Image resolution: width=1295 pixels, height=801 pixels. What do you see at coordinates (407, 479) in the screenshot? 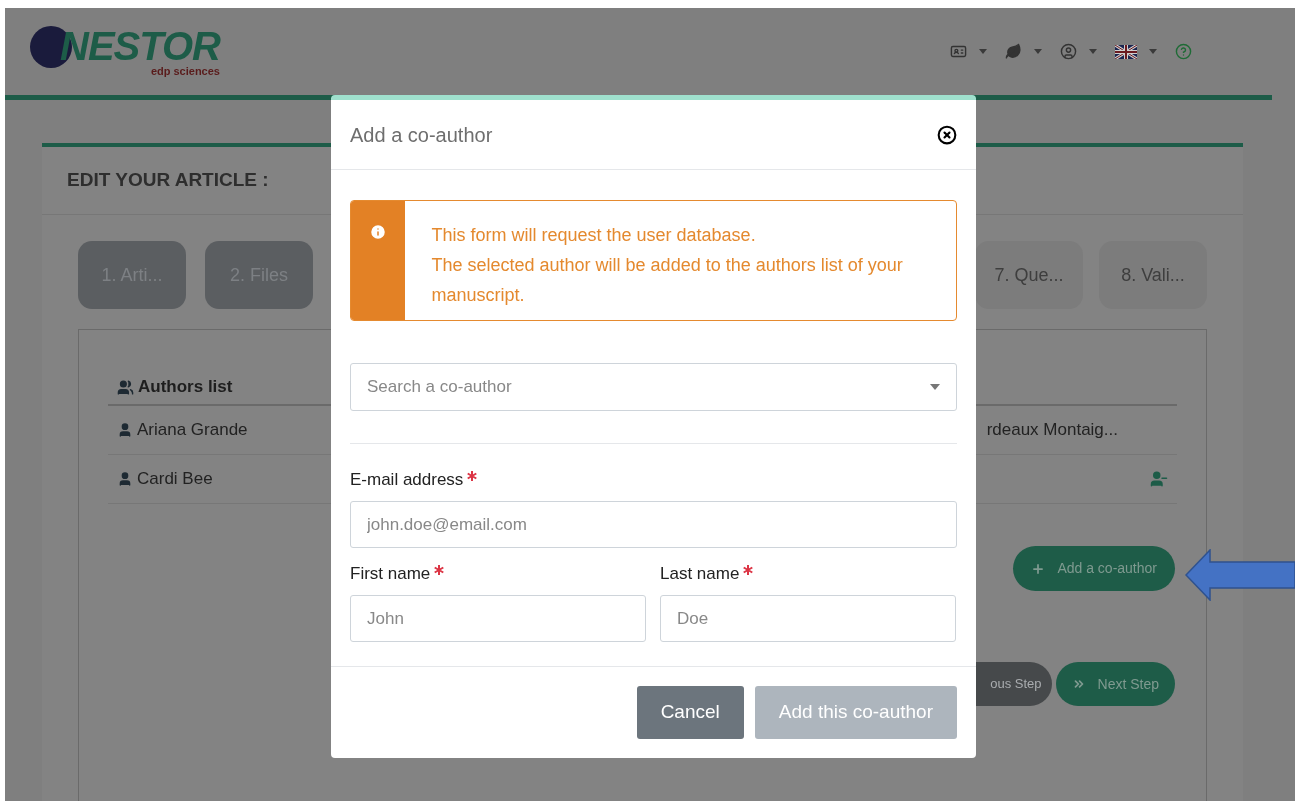
I see `field-label: E-mail address` at bounding box center [407, 479].